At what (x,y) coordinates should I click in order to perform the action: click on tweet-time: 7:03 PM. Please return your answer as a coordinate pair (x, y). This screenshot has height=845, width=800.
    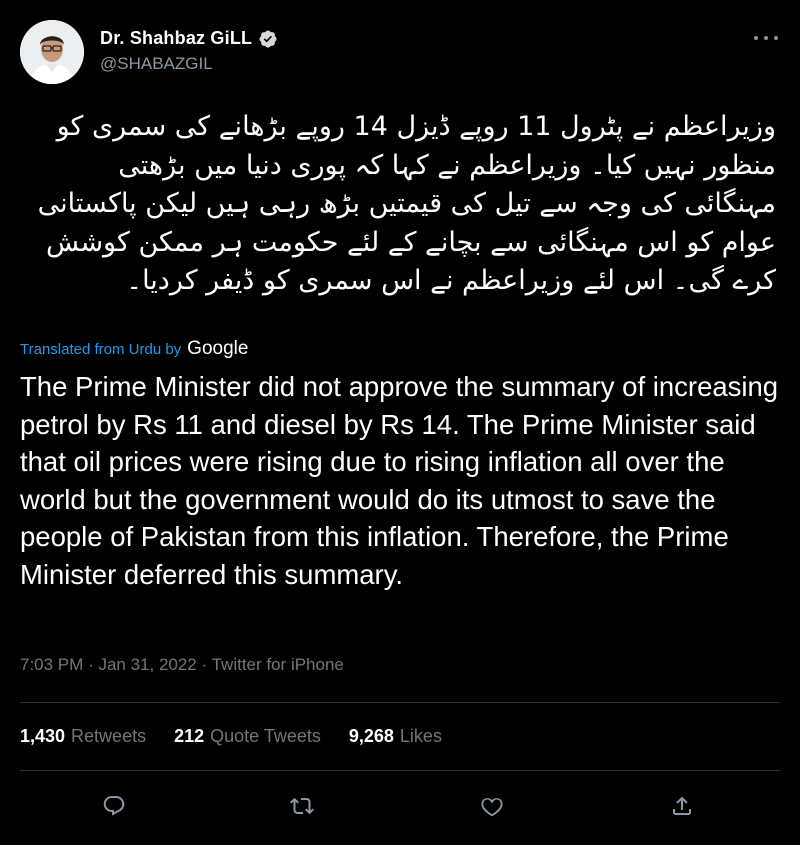
    Looking at the image, I should click on (51, 664).